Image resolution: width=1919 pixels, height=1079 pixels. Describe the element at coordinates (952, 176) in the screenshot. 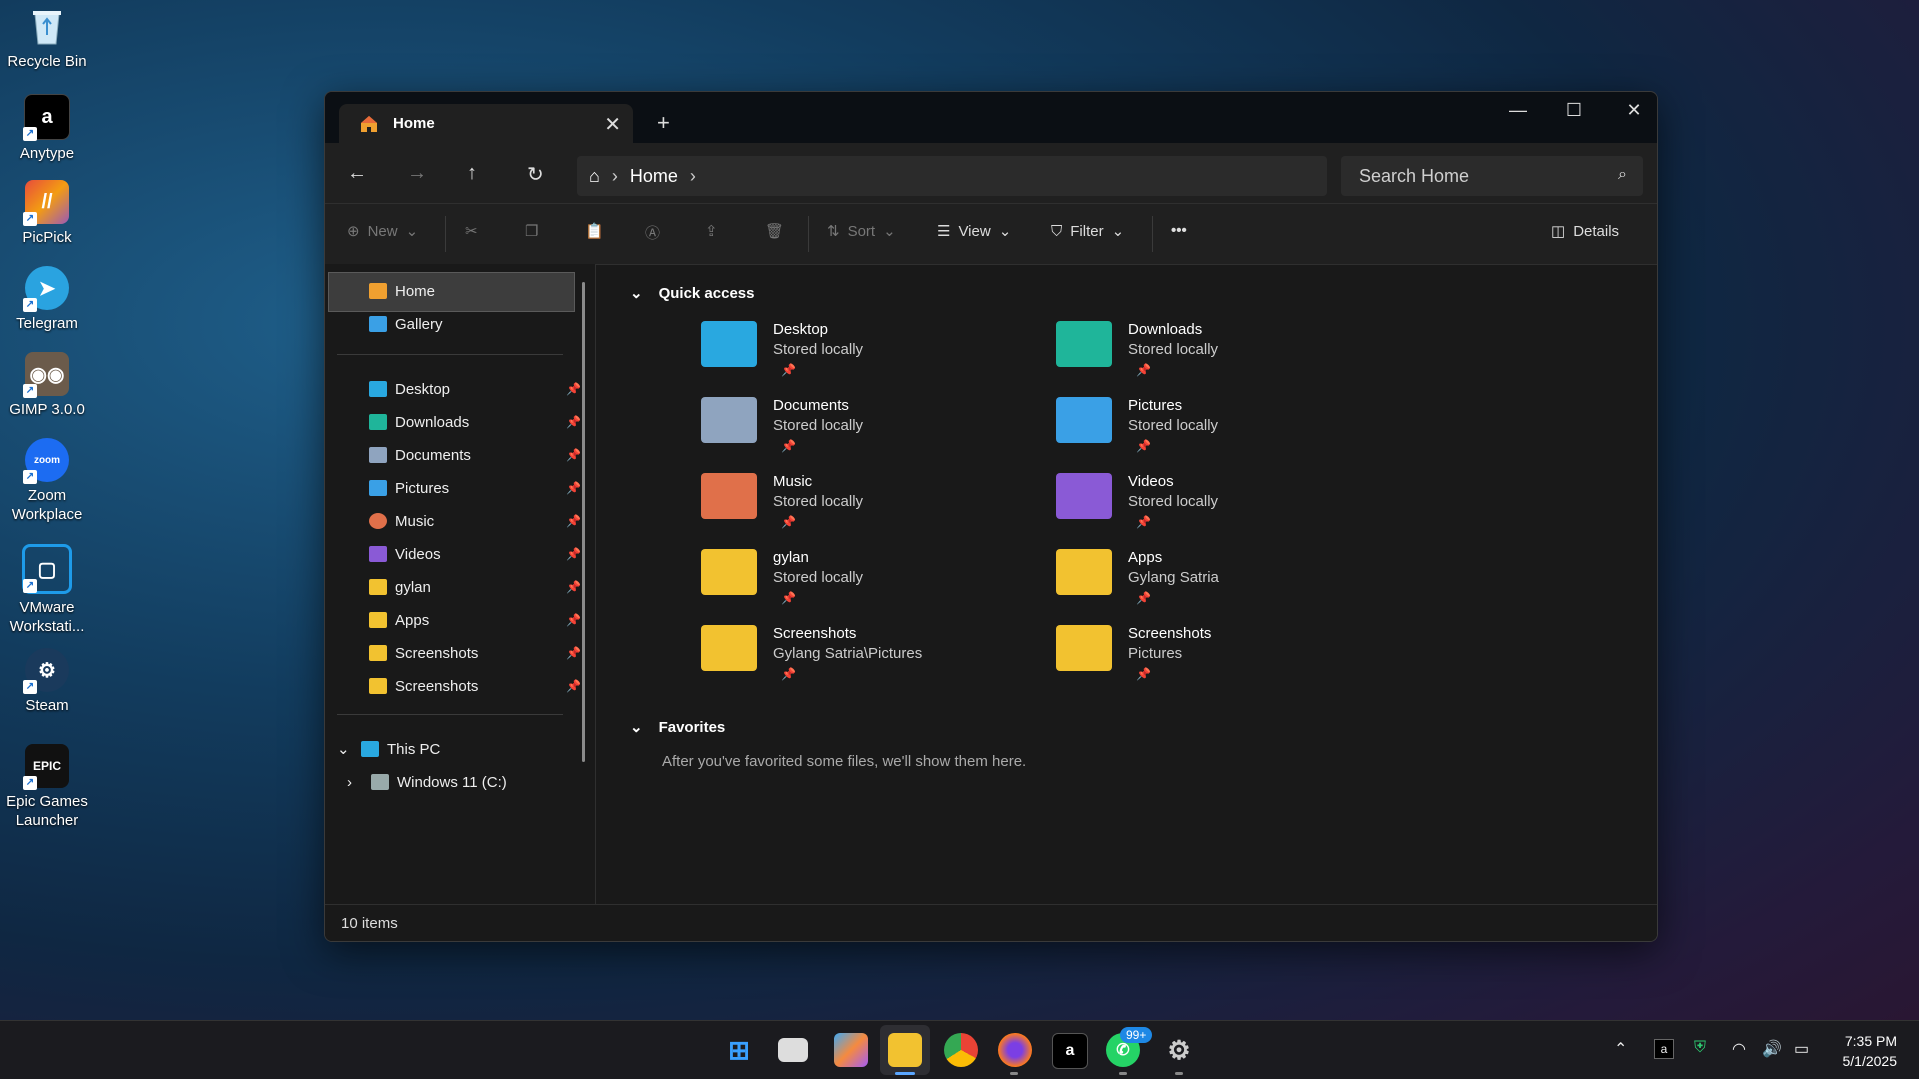

I see `address-bar: ⌂ › Home ›` at that location.